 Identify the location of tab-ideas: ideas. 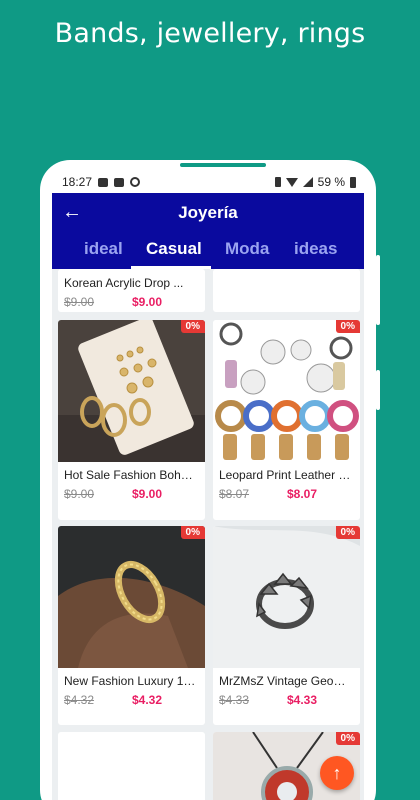
(315, 249).